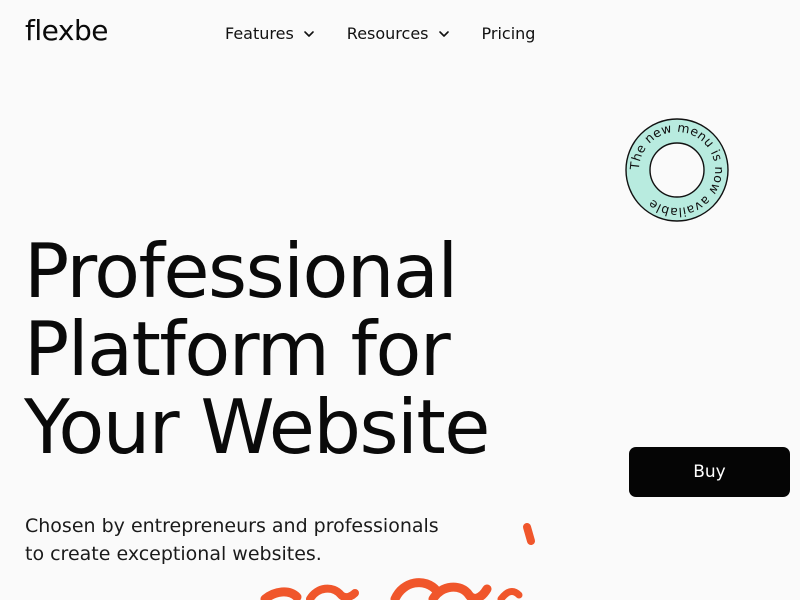  I want to click on nav-item-pricing: Pricing, so click(509, 33).